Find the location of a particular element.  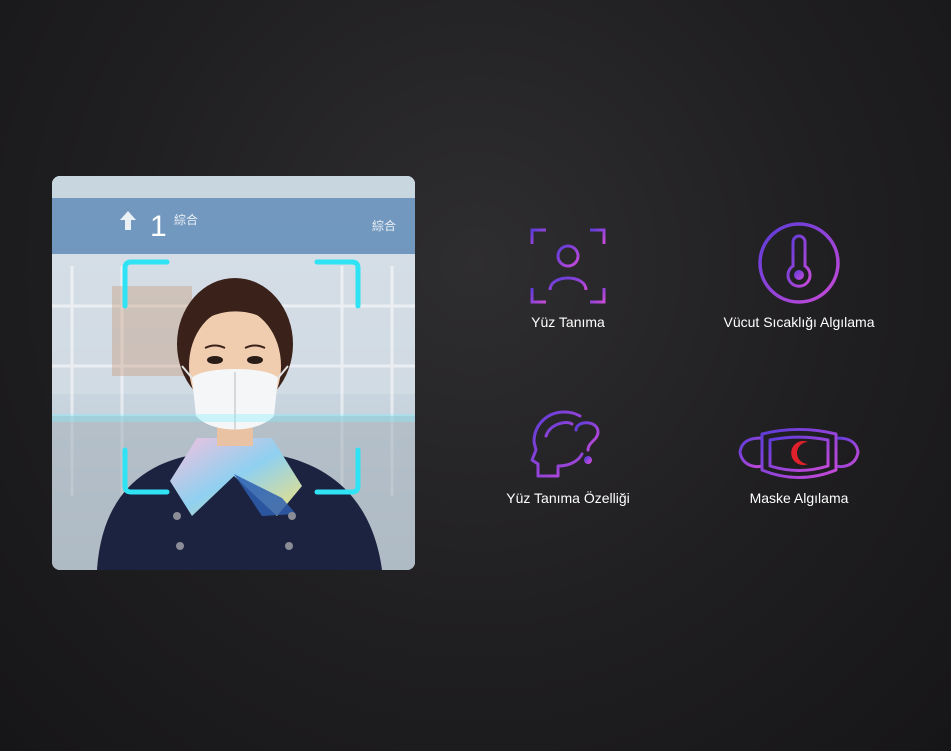

thermometer-icon is located at coordinates (799, 263).